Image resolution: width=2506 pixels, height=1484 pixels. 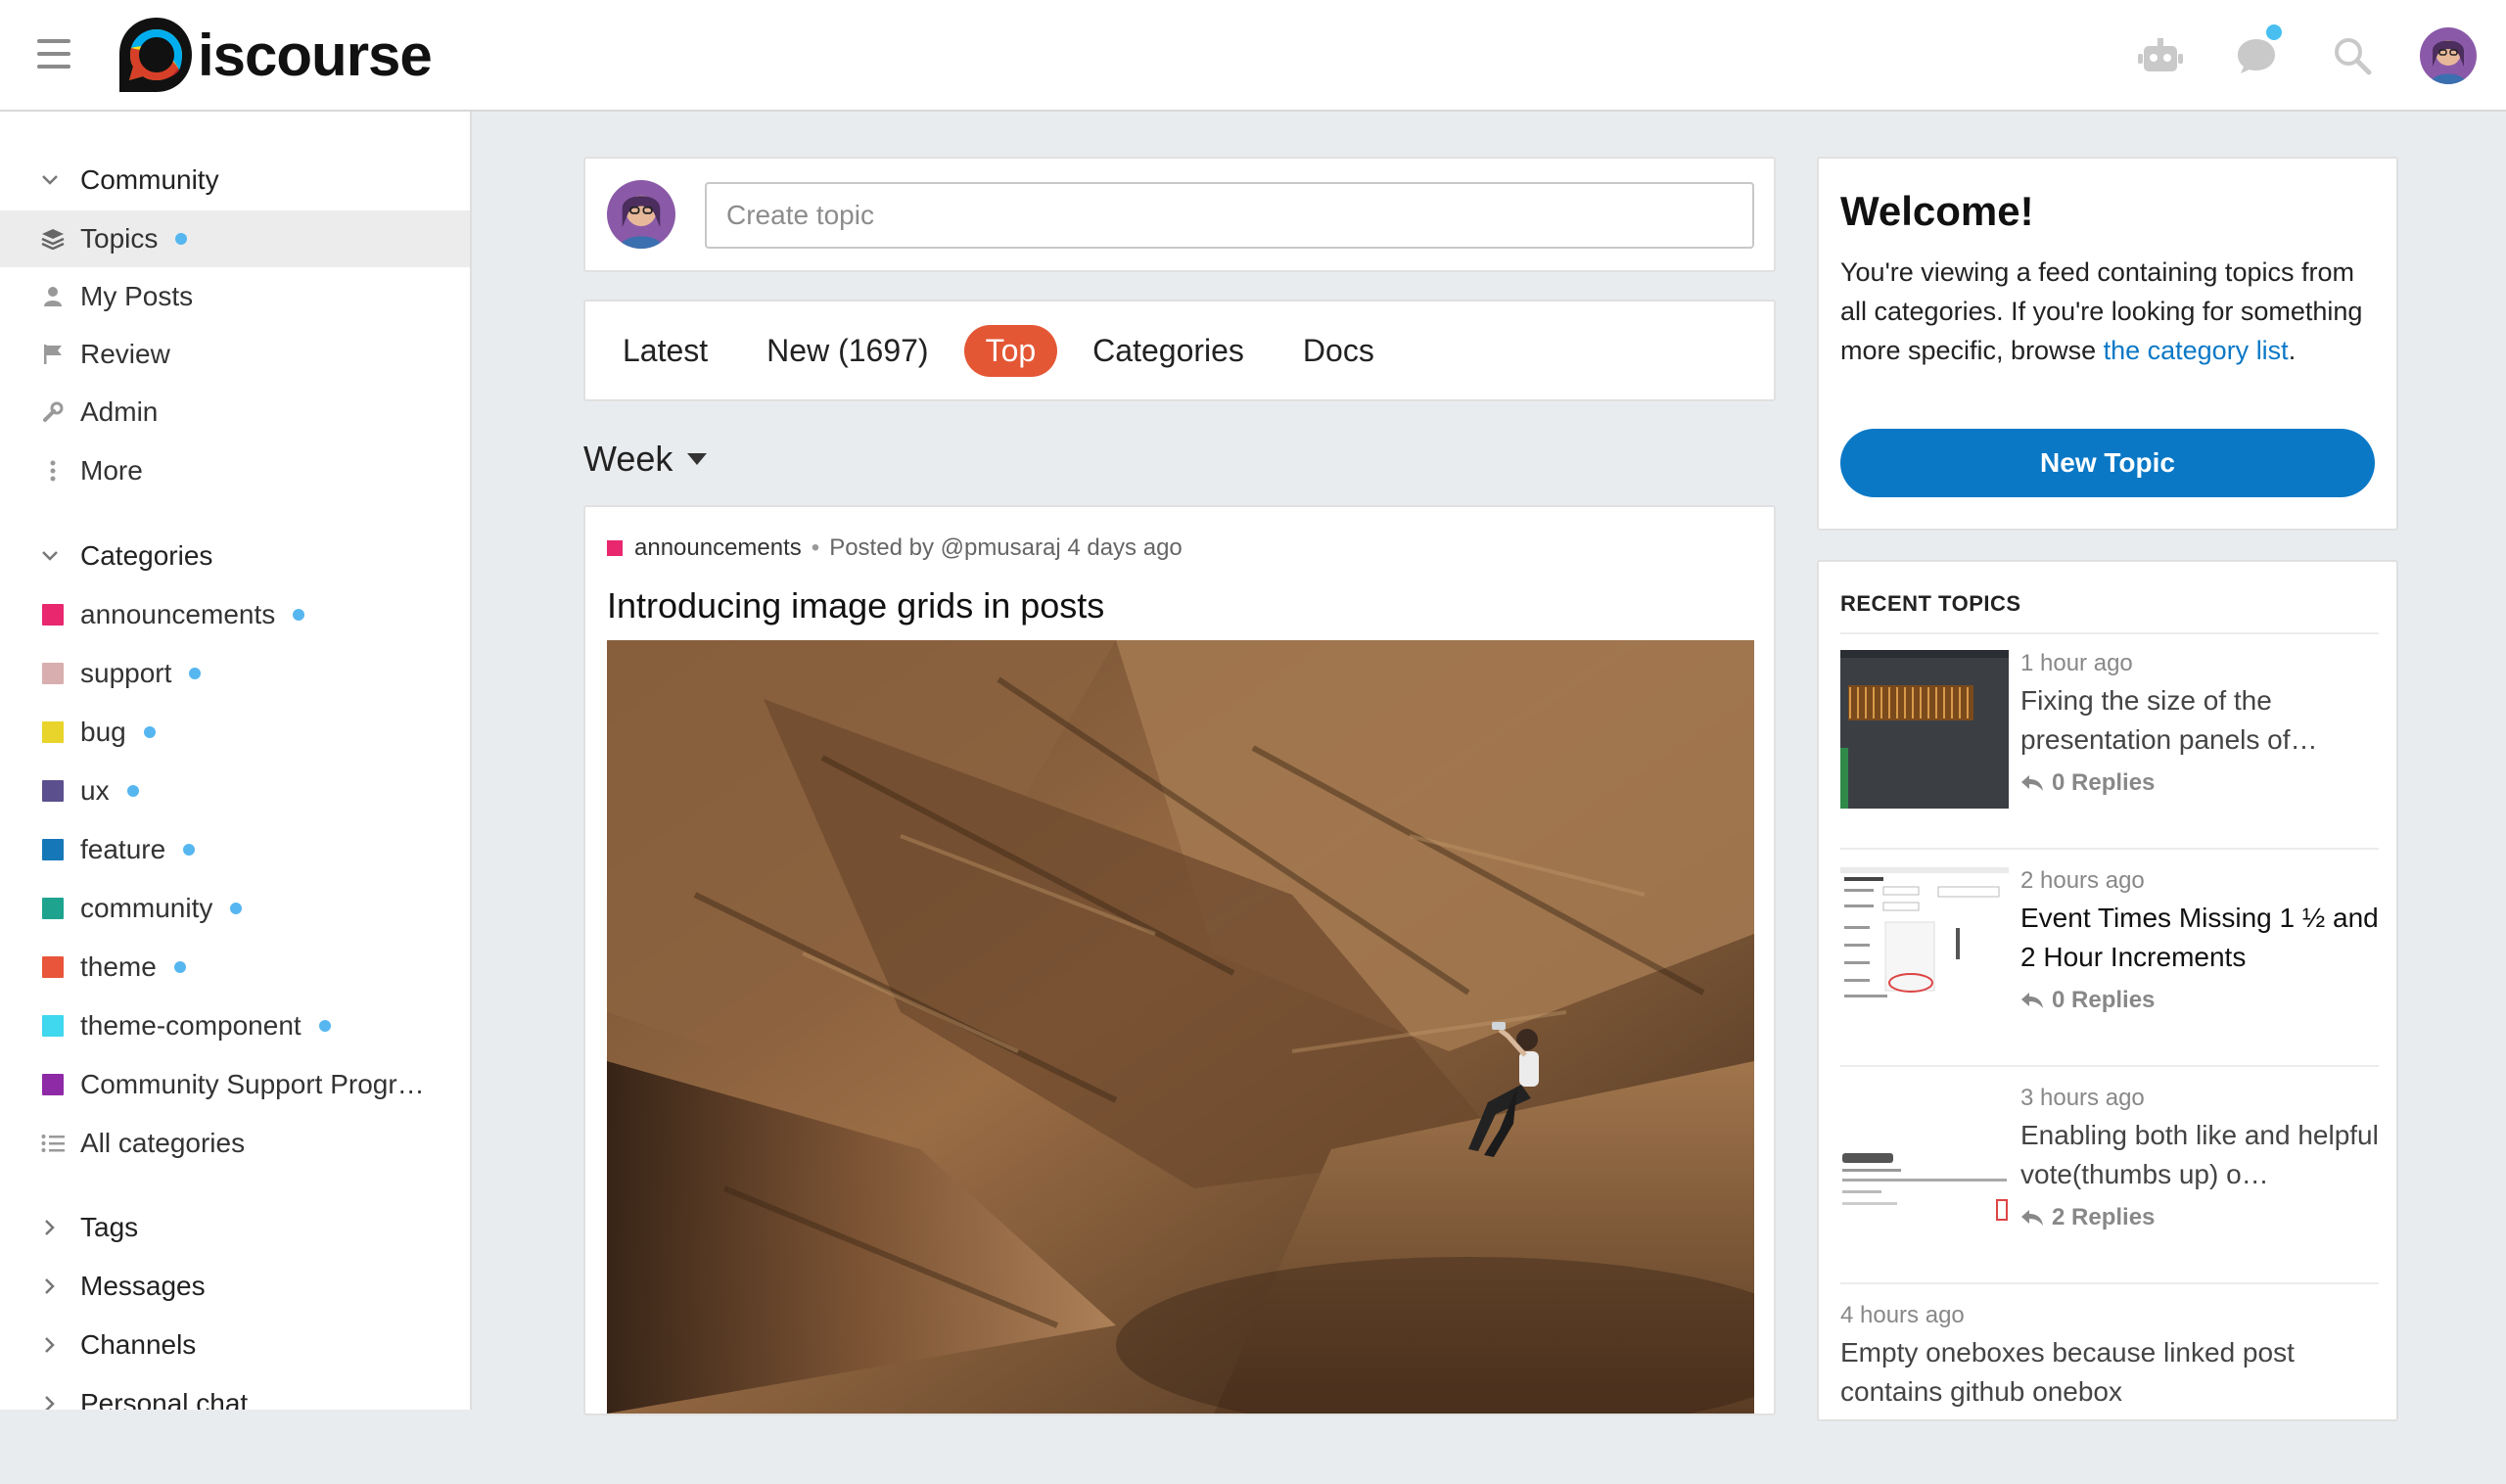 I want to click on category-list-link: the category list, so click(x=2196, y=350).